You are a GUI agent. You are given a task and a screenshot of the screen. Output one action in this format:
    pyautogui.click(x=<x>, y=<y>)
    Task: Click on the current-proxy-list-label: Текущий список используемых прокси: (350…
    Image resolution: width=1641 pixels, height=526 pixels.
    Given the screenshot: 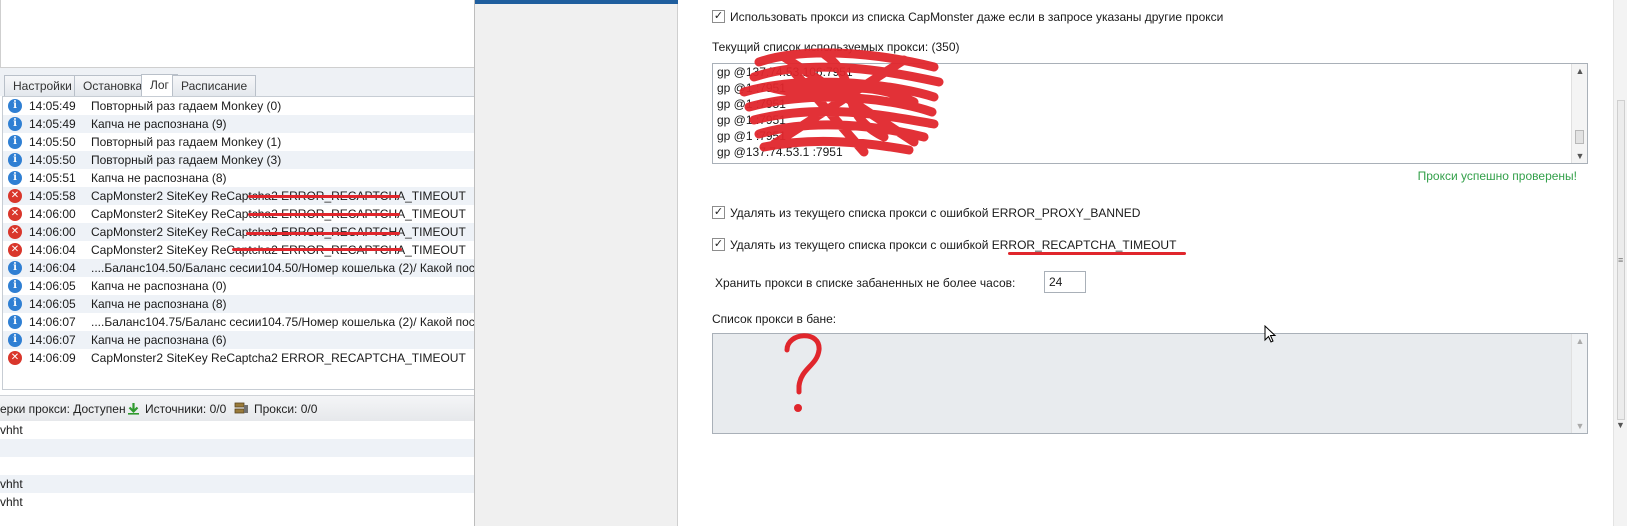 What is the action you would take?
    pyautogui.click(x=836, y=47)
    